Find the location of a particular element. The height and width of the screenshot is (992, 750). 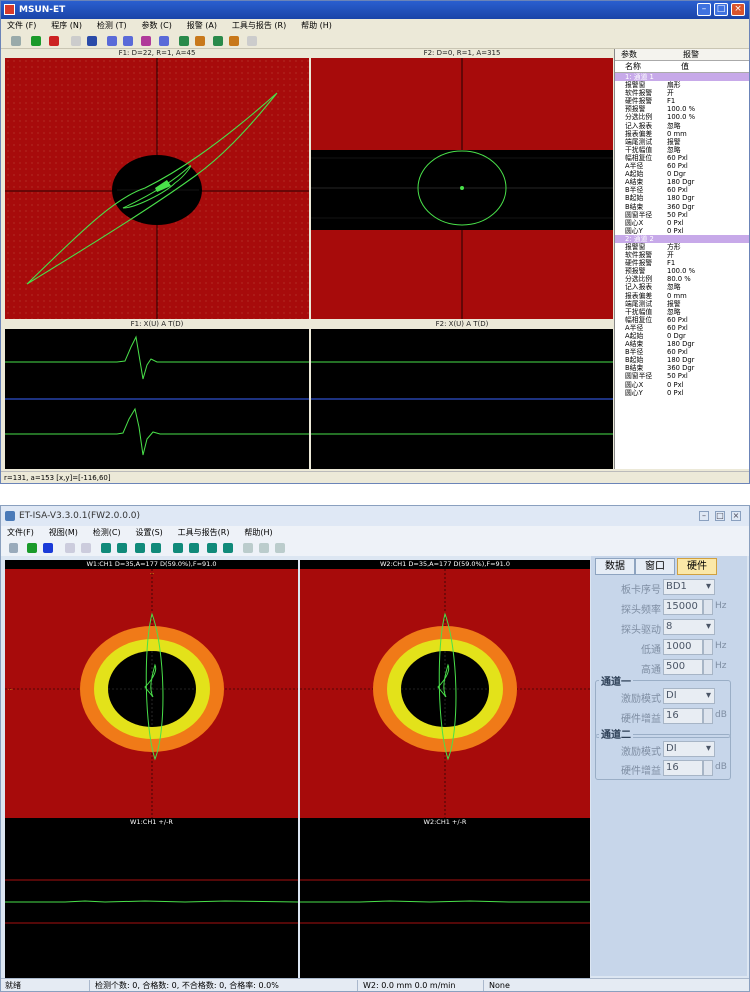

param-row: 圆心Y 0 Pxl is located at coordinates (682, 393).